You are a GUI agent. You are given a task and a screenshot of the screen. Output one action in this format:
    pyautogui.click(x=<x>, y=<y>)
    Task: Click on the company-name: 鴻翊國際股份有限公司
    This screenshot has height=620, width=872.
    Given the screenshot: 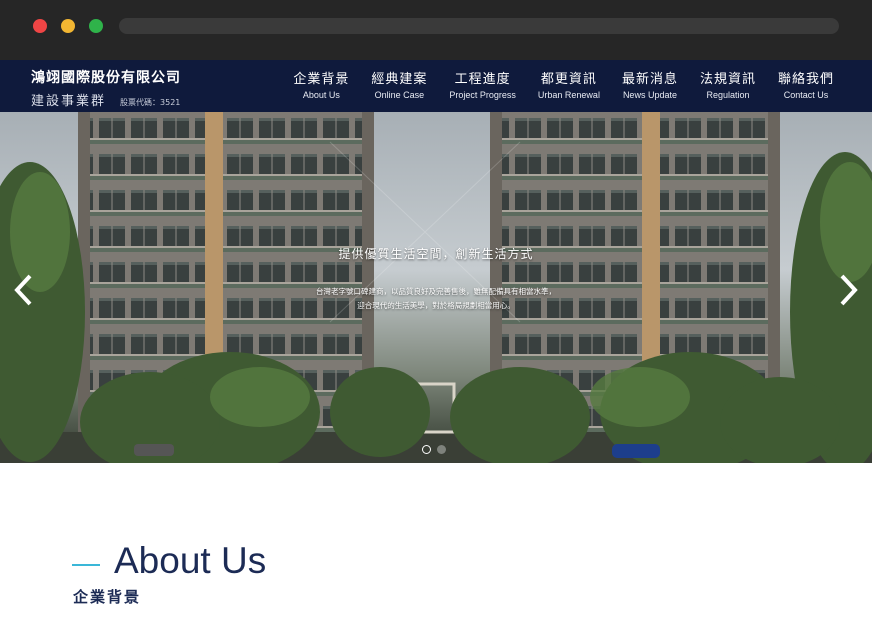 What is the action you would take?
    pyautogui.click(x=106, y=78)
    